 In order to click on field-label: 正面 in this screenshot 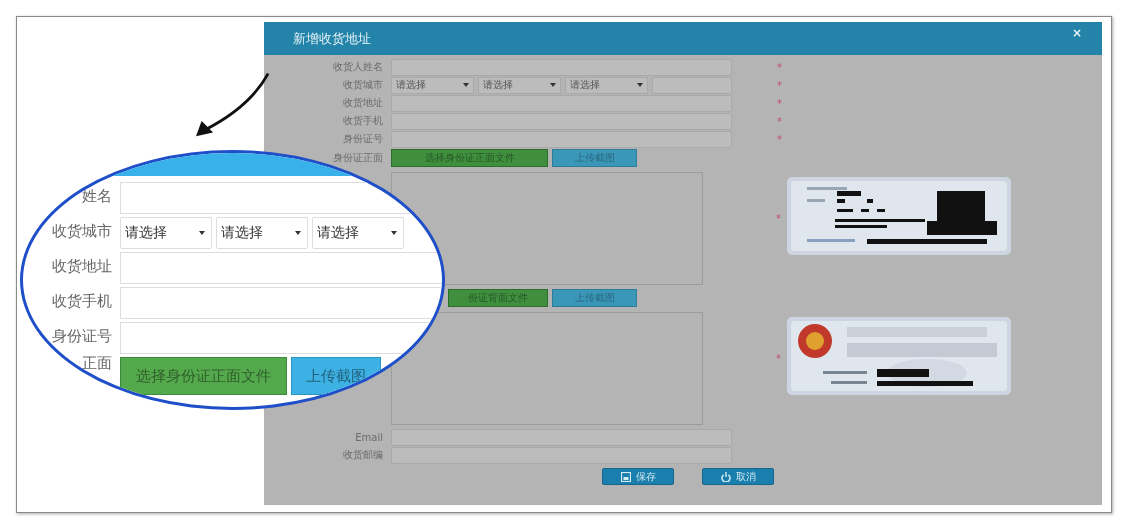, I will do `click(97, 363)`.